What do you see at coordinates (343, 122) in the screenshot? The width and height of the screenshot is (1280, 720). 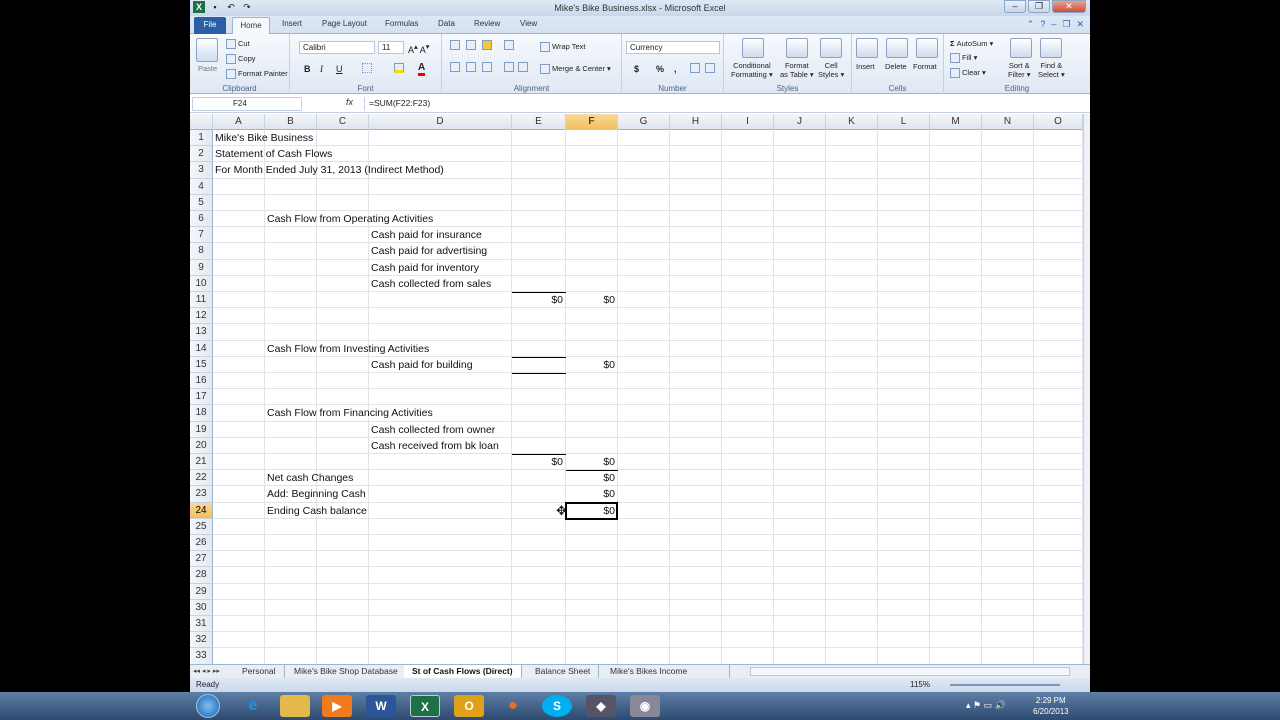 I see `column-header-c: C` at bounding box center [343, 122].